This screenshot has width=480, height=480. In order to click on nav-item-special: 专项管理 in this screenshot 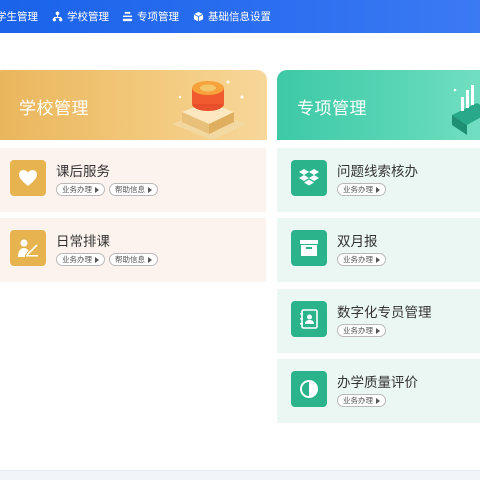, I will do `click(150, 16)`.